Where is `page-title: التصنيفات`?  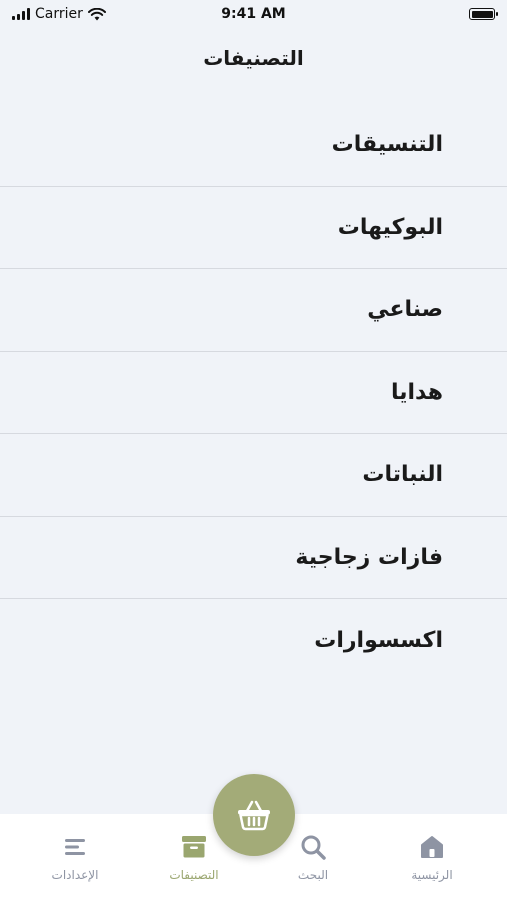 page-title: التصنيفات is located at coordinates (253, 58).